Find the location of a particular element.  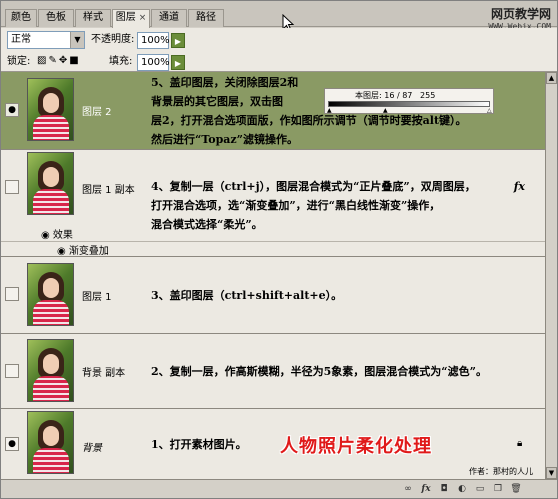

effects-row: ◉ 效果 is located at coordinates (57, 233).